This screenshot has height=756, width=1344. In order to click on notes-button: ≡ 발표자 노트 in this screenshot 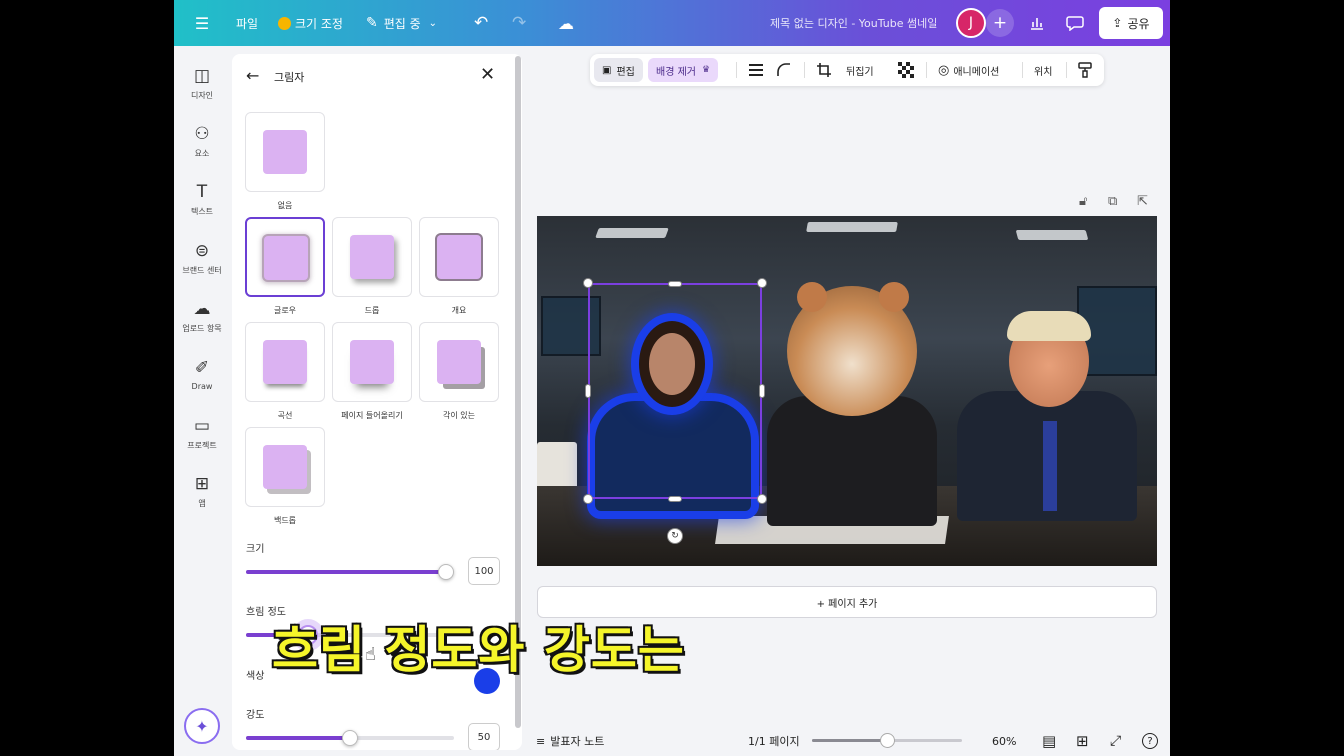, I will do `click(570, 741)`.